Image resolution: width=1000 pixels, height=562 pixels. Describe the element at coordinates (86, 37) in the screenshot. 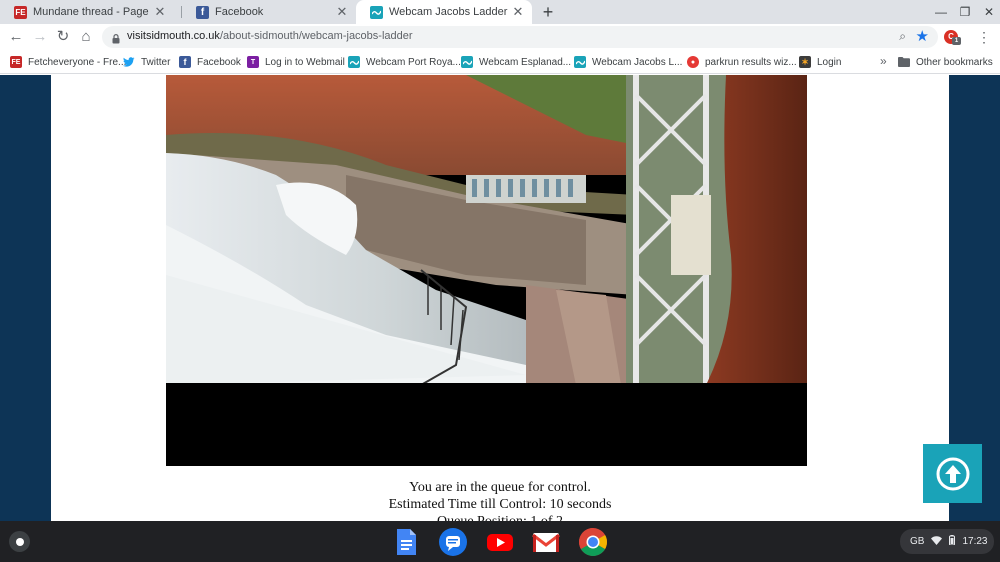

I see `home-icon: ⌂` at that location.